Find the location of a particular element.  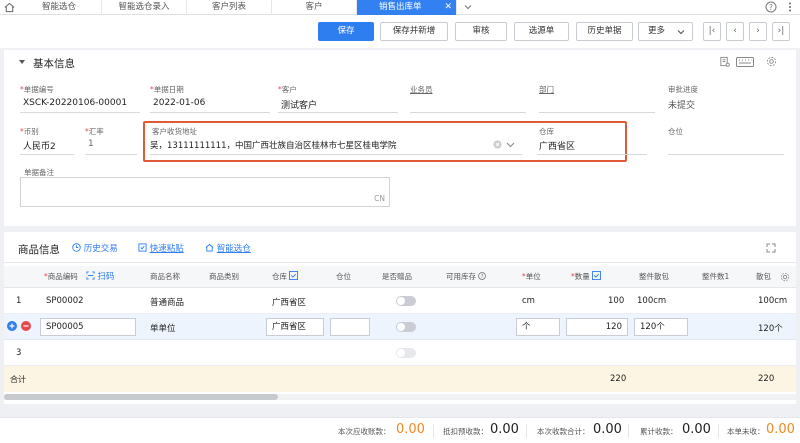

next-record-button: › is located at coordinates (758, 31).